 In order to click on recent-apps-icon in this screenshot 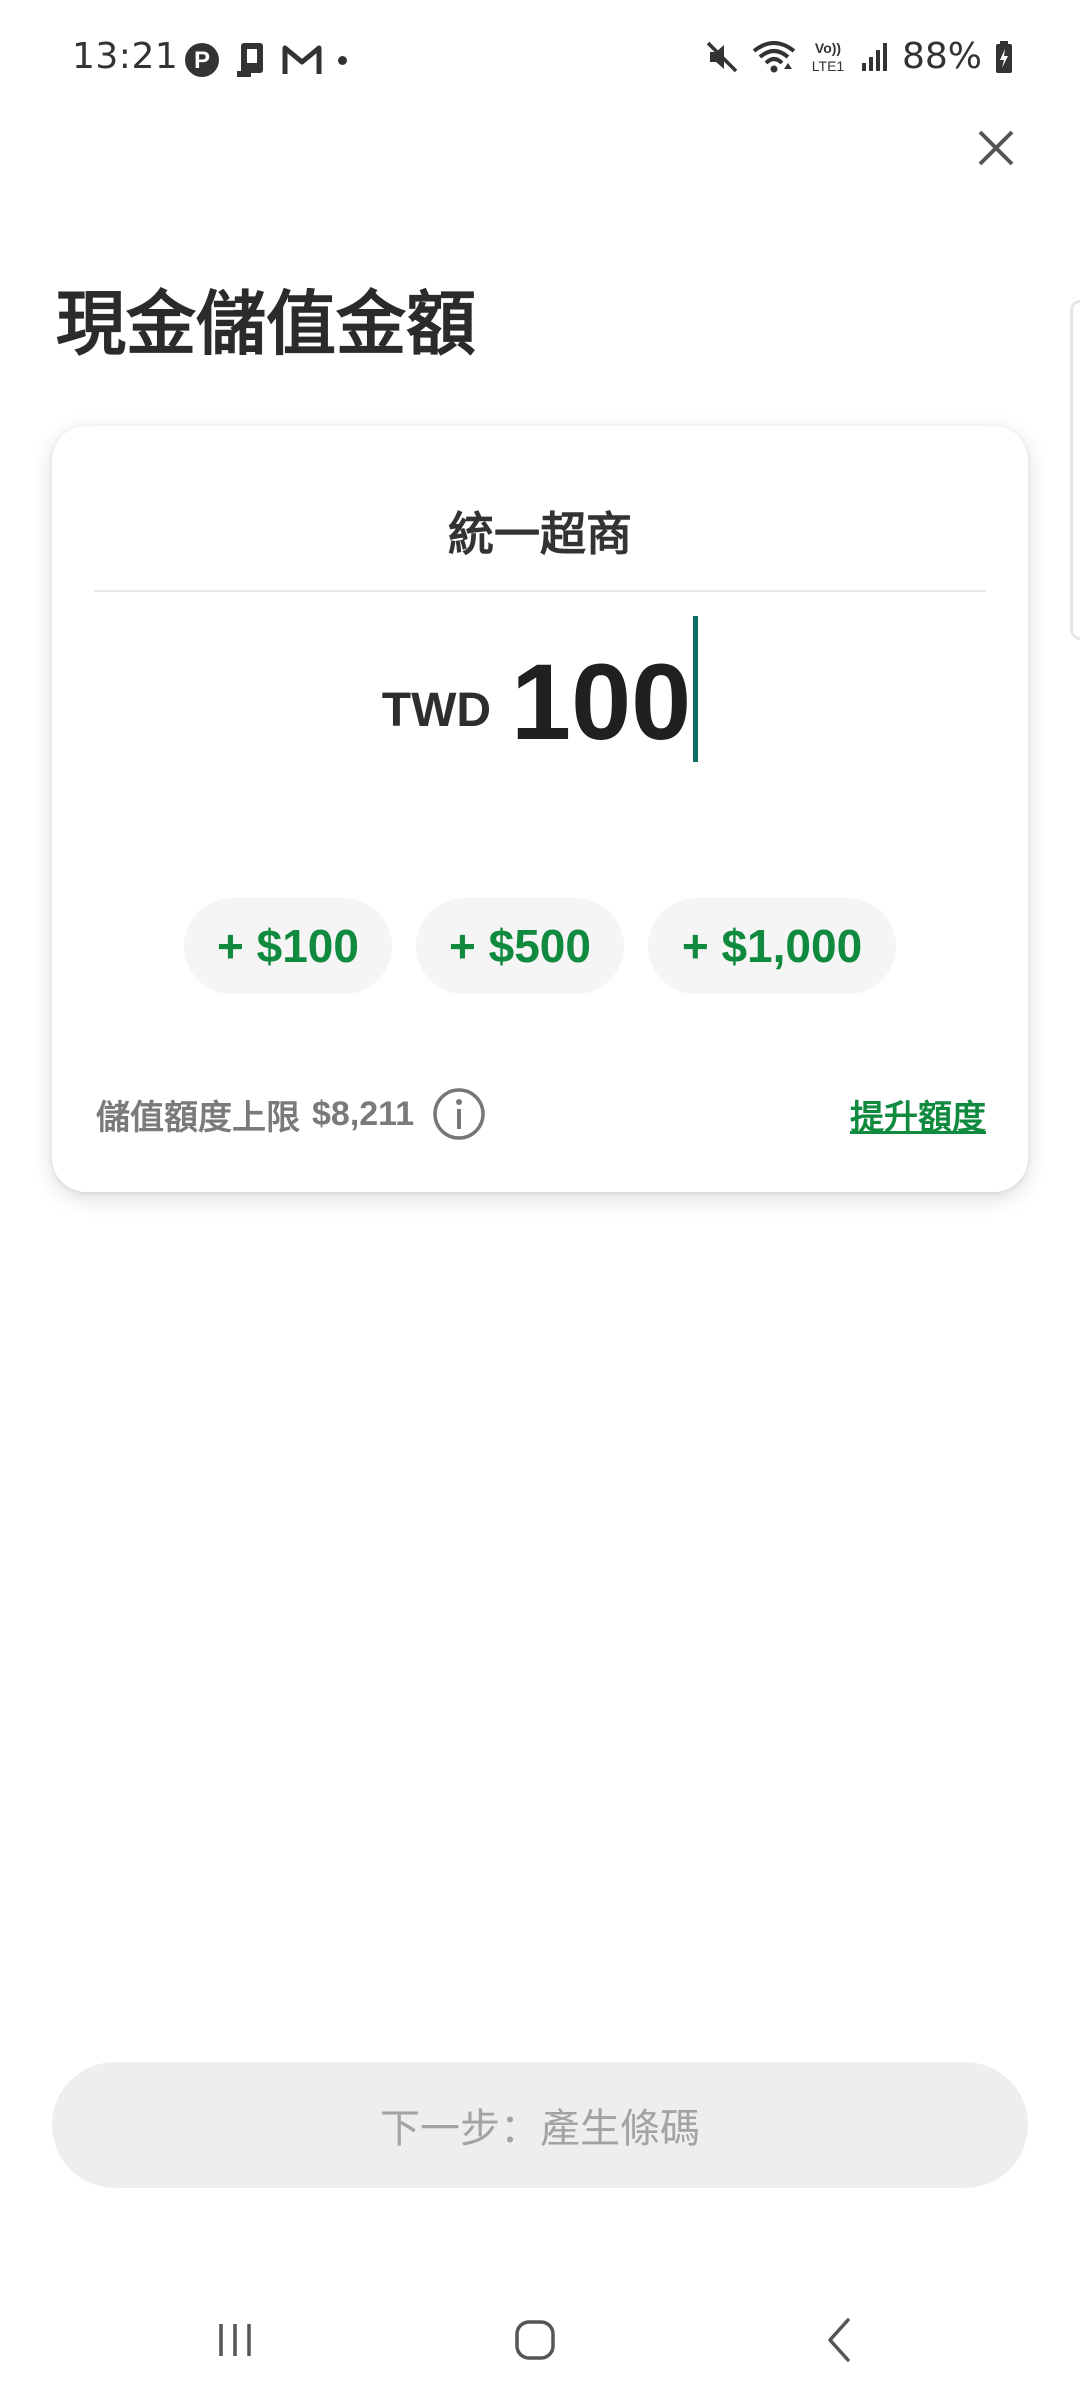, I will do `click(235, 2340)`.